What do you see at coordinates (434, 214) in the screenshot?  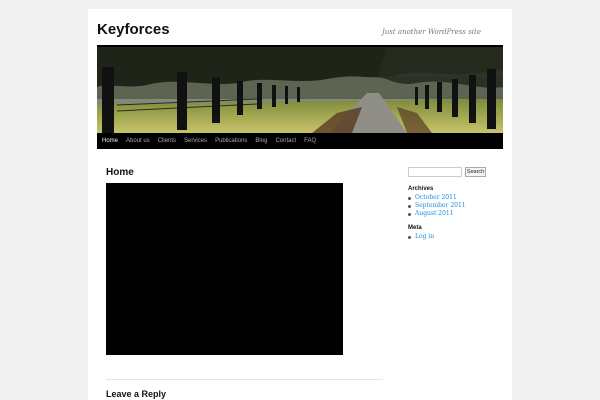 I see `archive-link-august-2011: August 2011` at bounding box center [434, 214].